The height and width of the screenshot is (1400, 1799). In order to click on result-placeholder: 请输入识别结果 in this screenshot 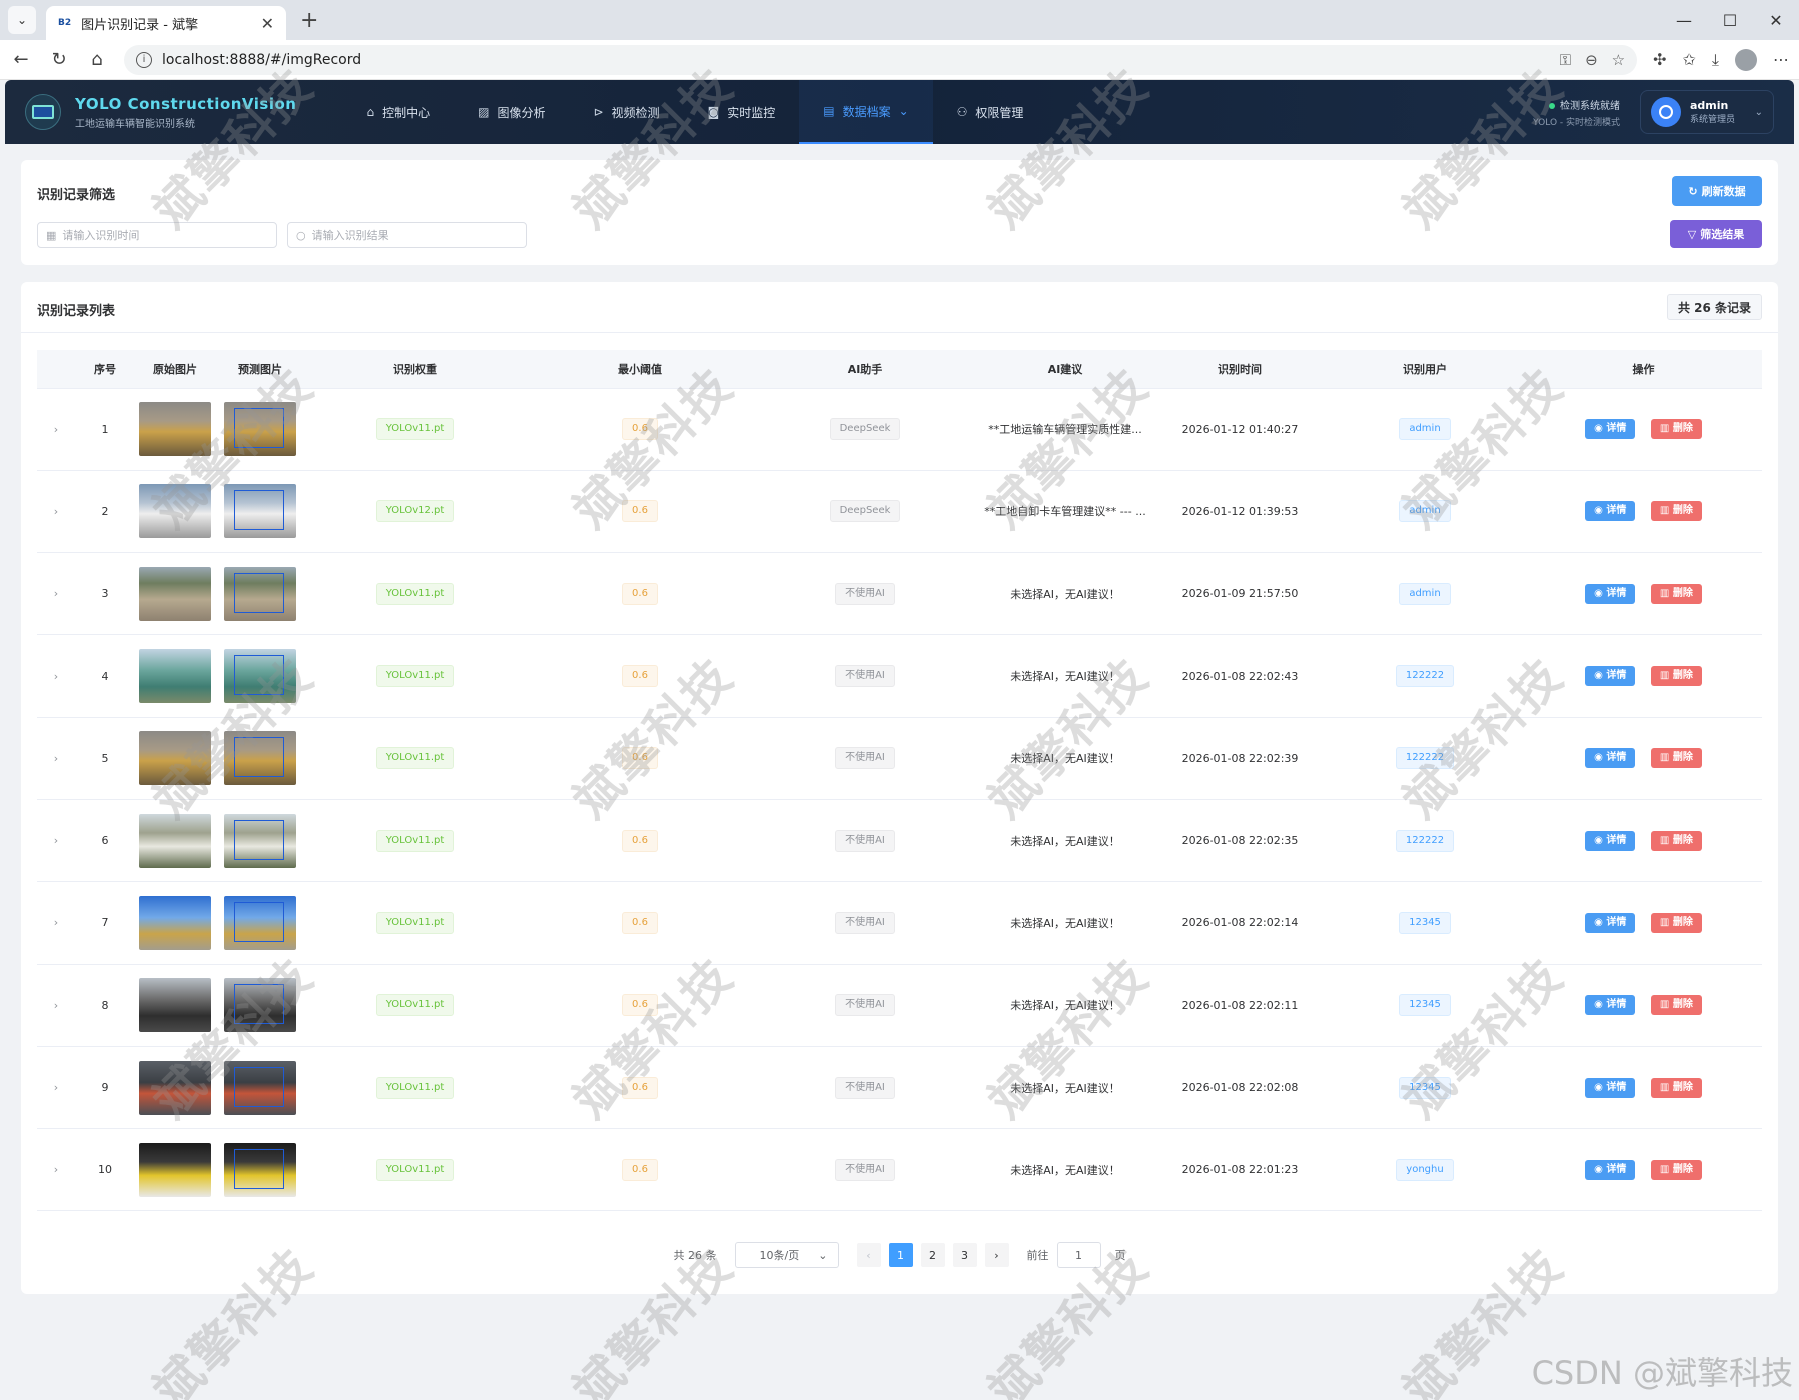, I will do `click(350, 235)`.